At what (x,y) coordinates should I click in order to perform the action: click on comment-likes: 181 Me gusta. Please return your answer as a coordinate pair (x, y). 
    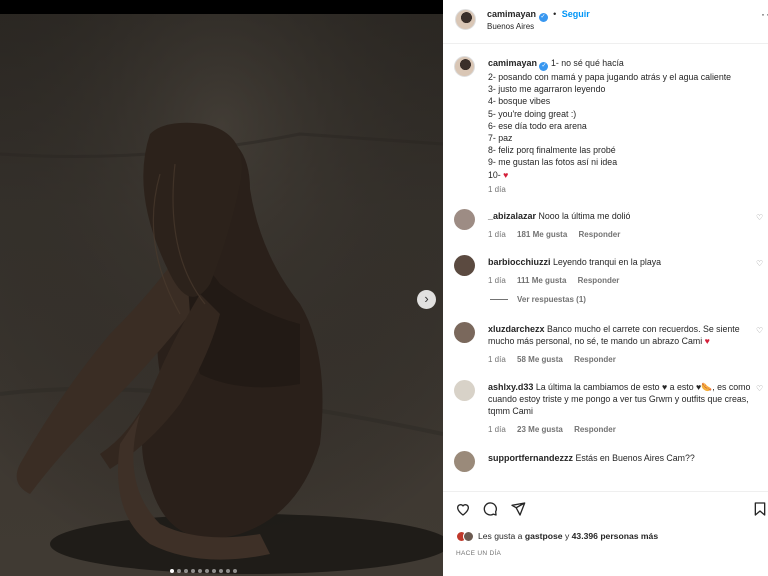
    Looking at the image, I should click on (542, 234).